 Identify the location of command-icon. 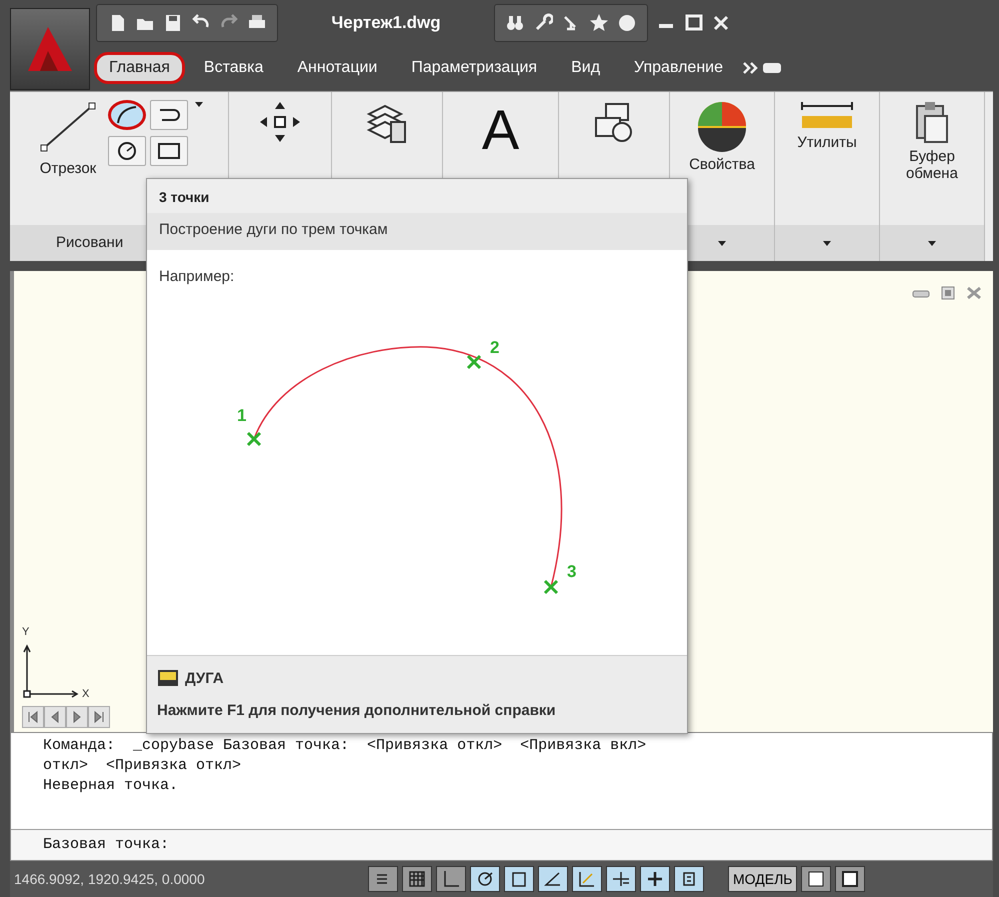
(168, 678).